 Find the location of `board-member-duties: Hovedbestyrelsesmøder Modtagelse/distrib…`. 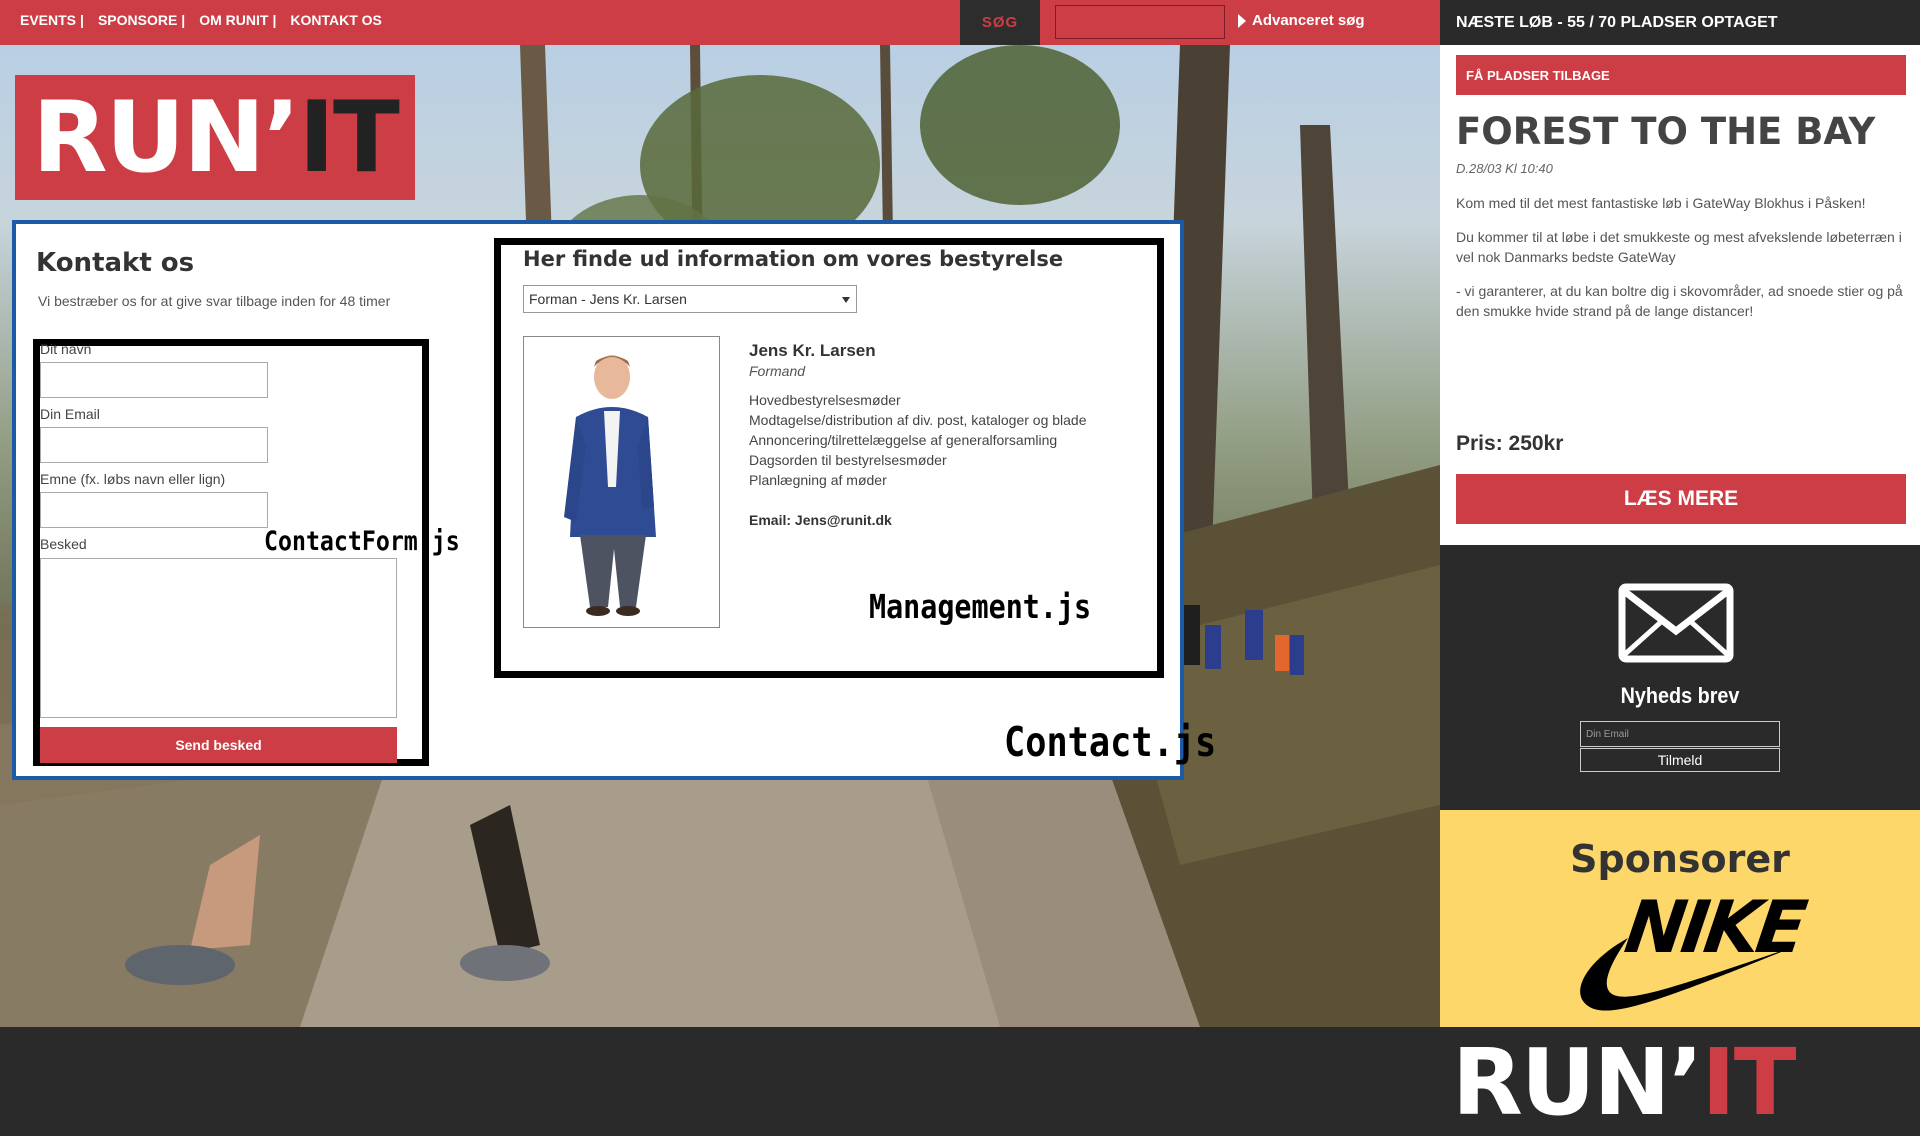

board-member-duties: Hovedbestyrelsesmøder Modtagelse/distrib… is located at coordinates (918, 440).